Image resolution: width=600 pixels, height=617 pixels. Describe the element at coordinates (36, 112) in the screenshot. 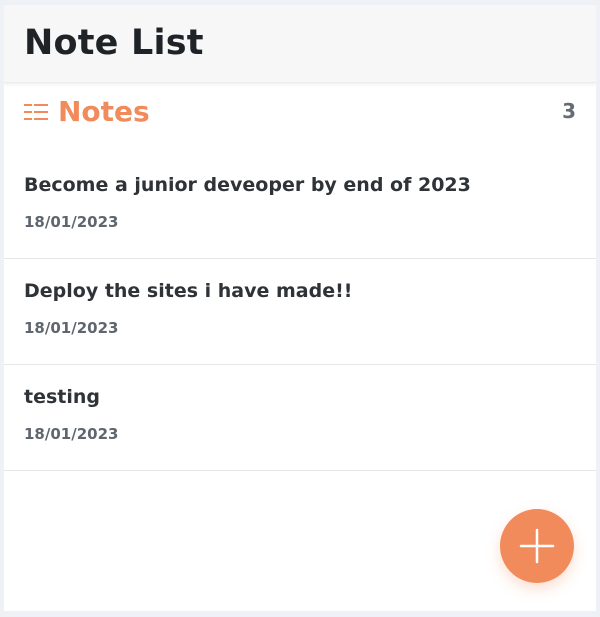

I see `list-icon` at that location.